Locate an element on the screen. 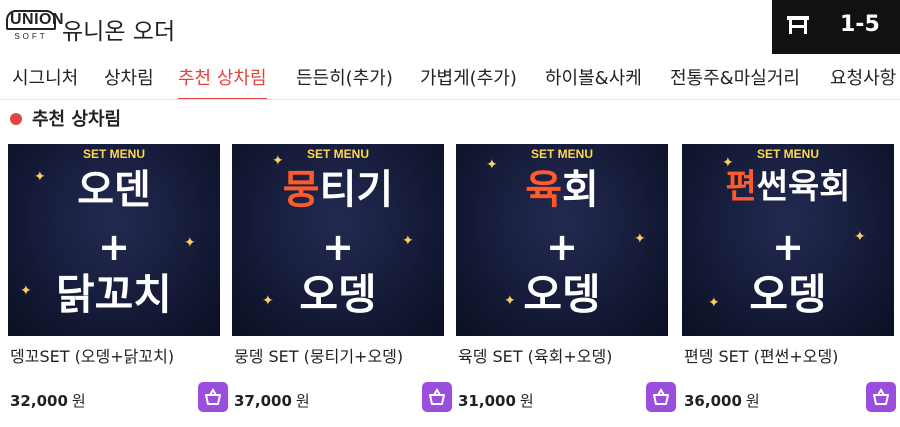 This screenshot has height=427, width=900. image-line-3: 닭꼬치 is located at coordinates (114, 294).